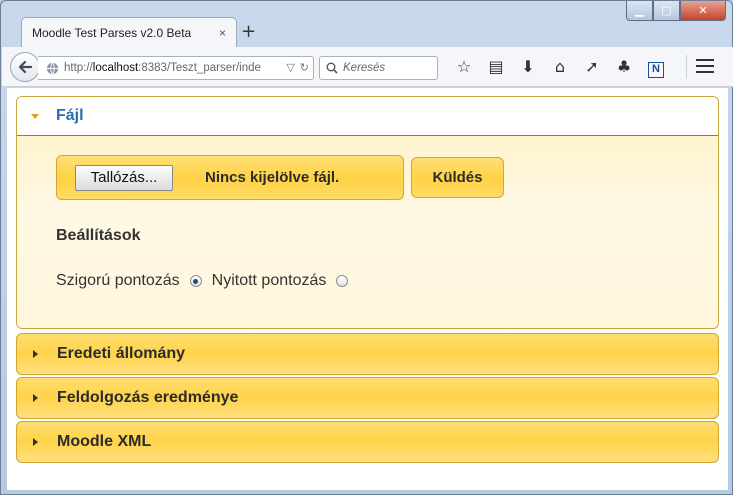 The height and width of the screenshot is (495, 733). I want to click on file-panel-title: Fájl, so click(70, 115).